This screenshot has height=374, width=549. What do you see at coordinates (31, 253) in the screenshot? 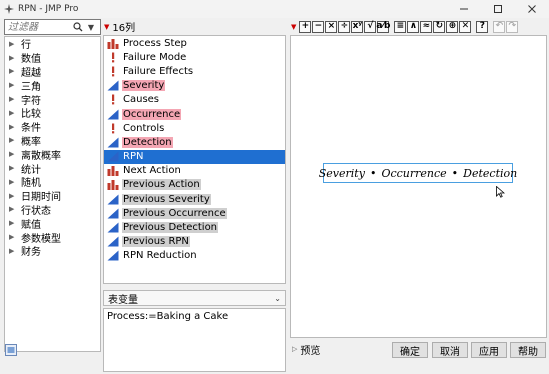
I see `function-category-label: 财务` at bounding box center [31, 253].